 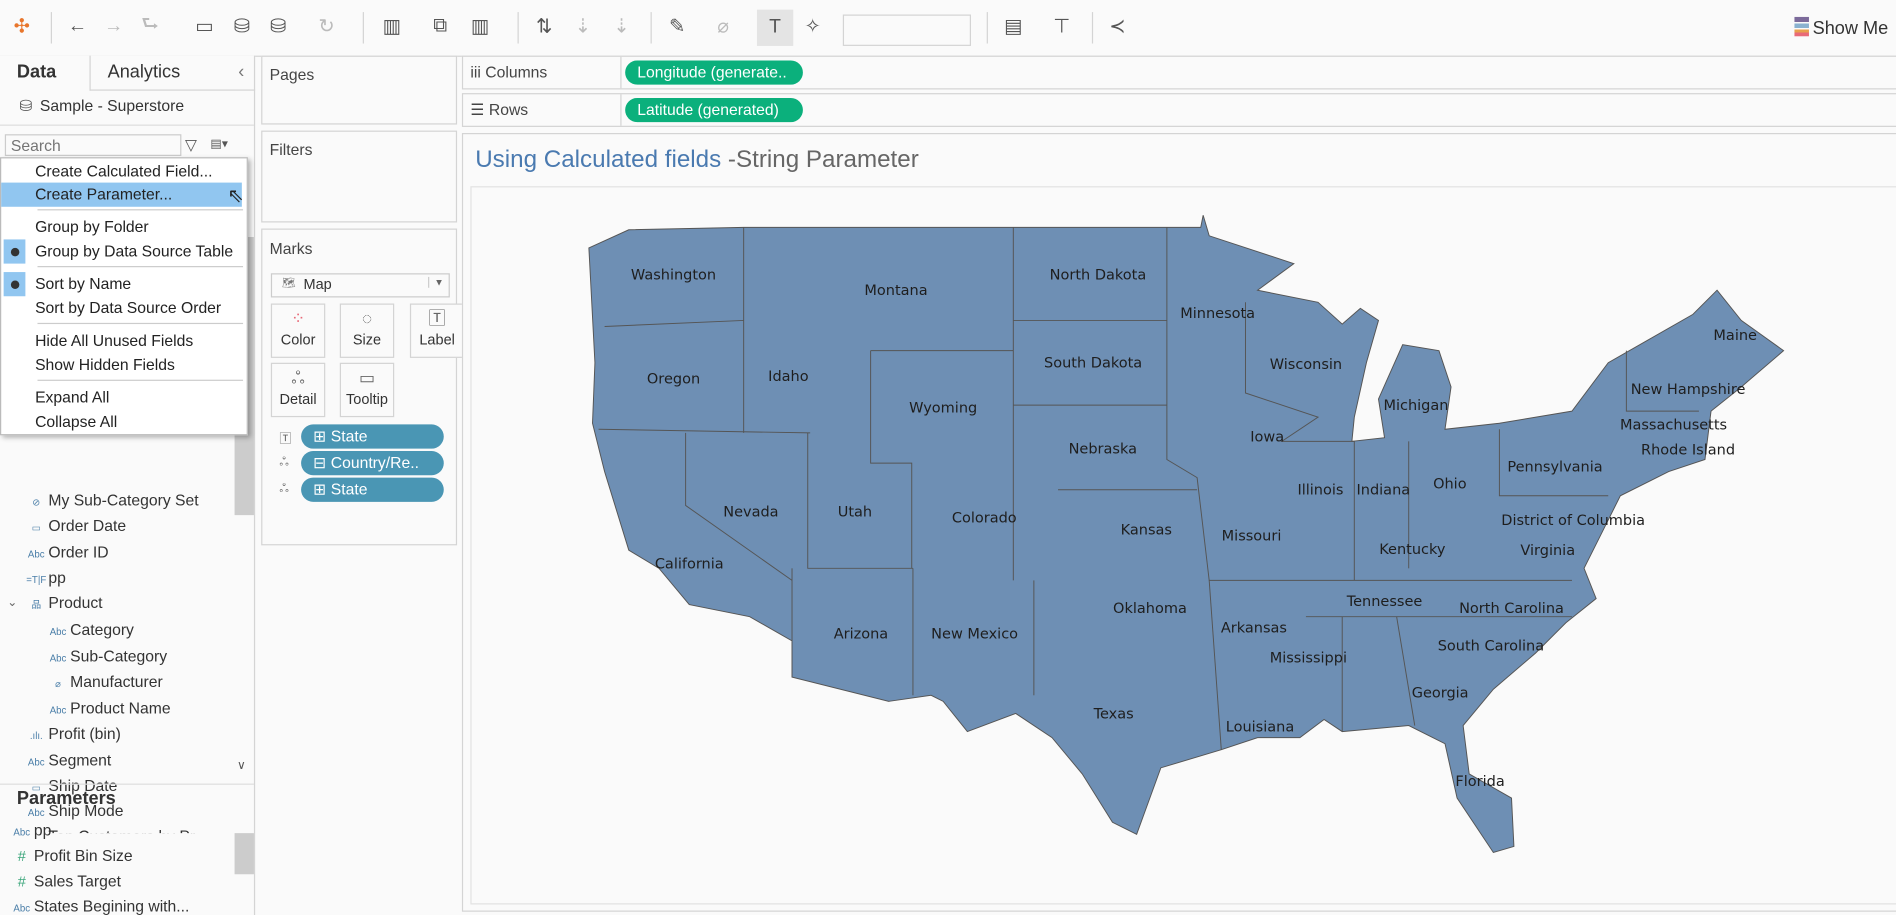 I want to click on state-label: Michigan, so click(x=1415, y=406).